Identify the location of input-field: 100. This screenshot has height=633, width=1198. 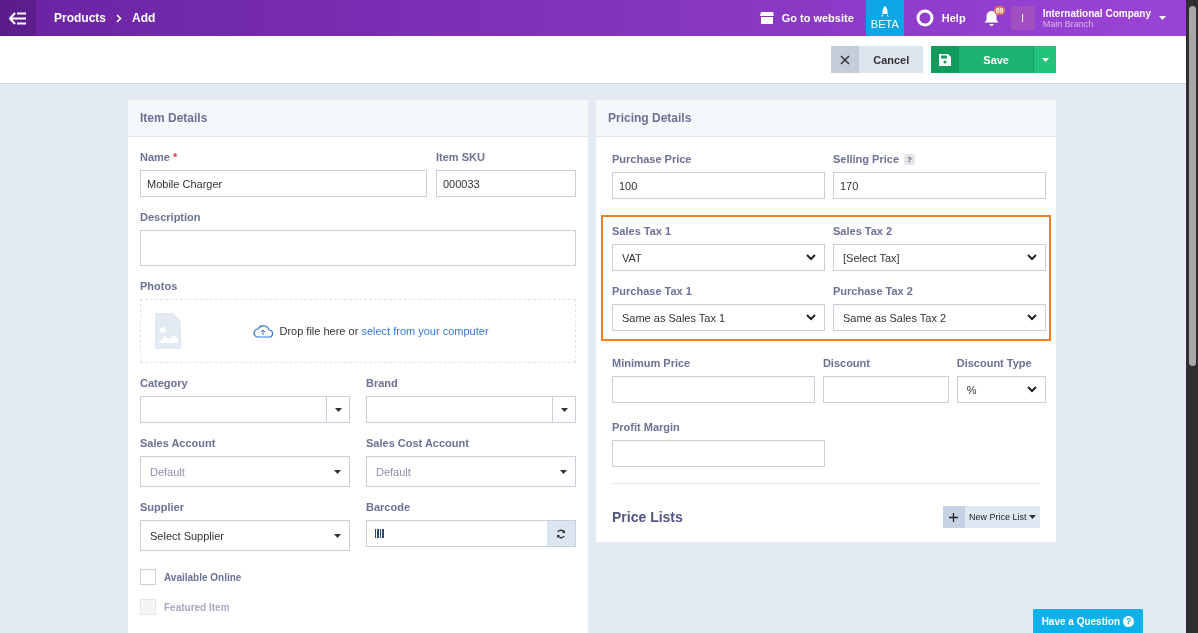
(718, 185).